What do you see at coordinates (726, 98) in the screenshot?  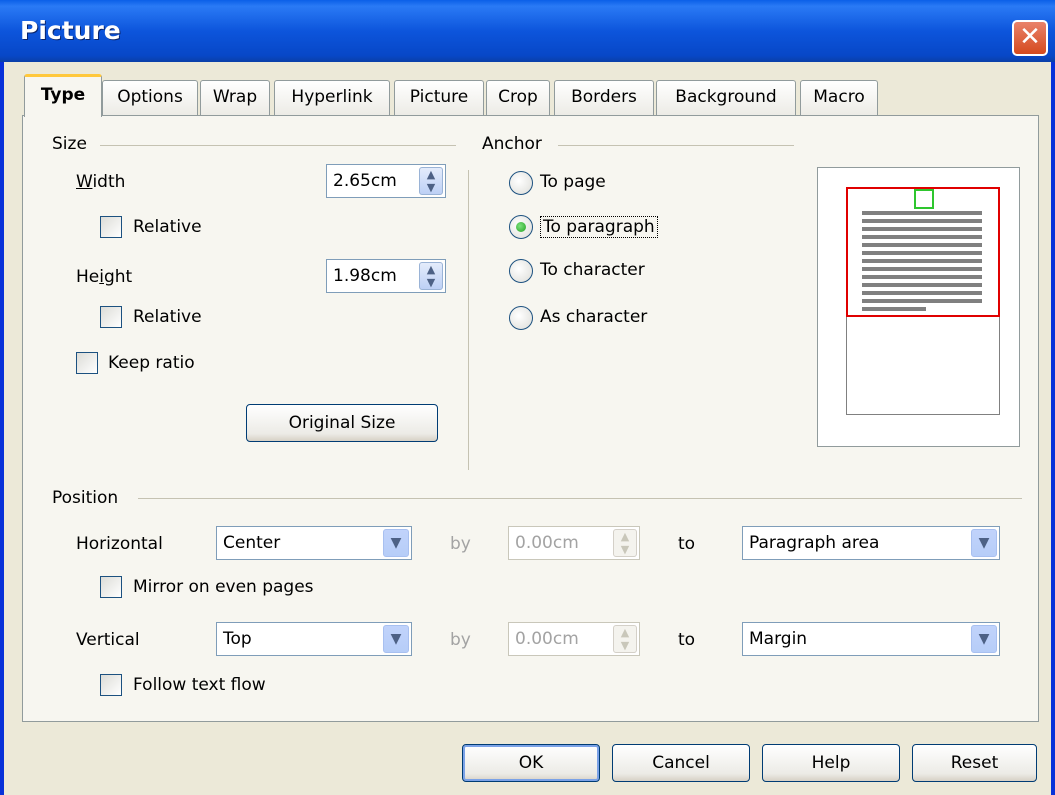 I see `tab-background: Background` at bounding box center [726, 98].